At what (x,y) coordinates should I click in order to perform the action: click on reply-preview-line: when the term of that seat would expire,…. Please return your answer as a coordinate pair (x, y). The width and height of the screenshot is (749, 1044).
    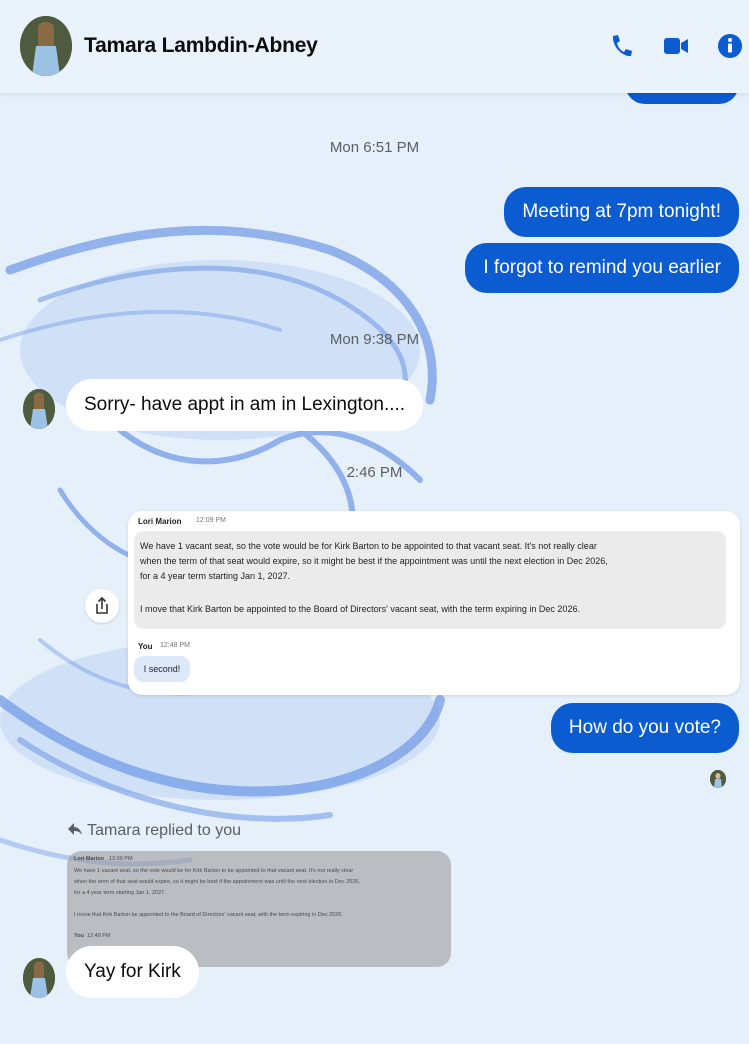
    Looking at the image, I should click on (217, 882).